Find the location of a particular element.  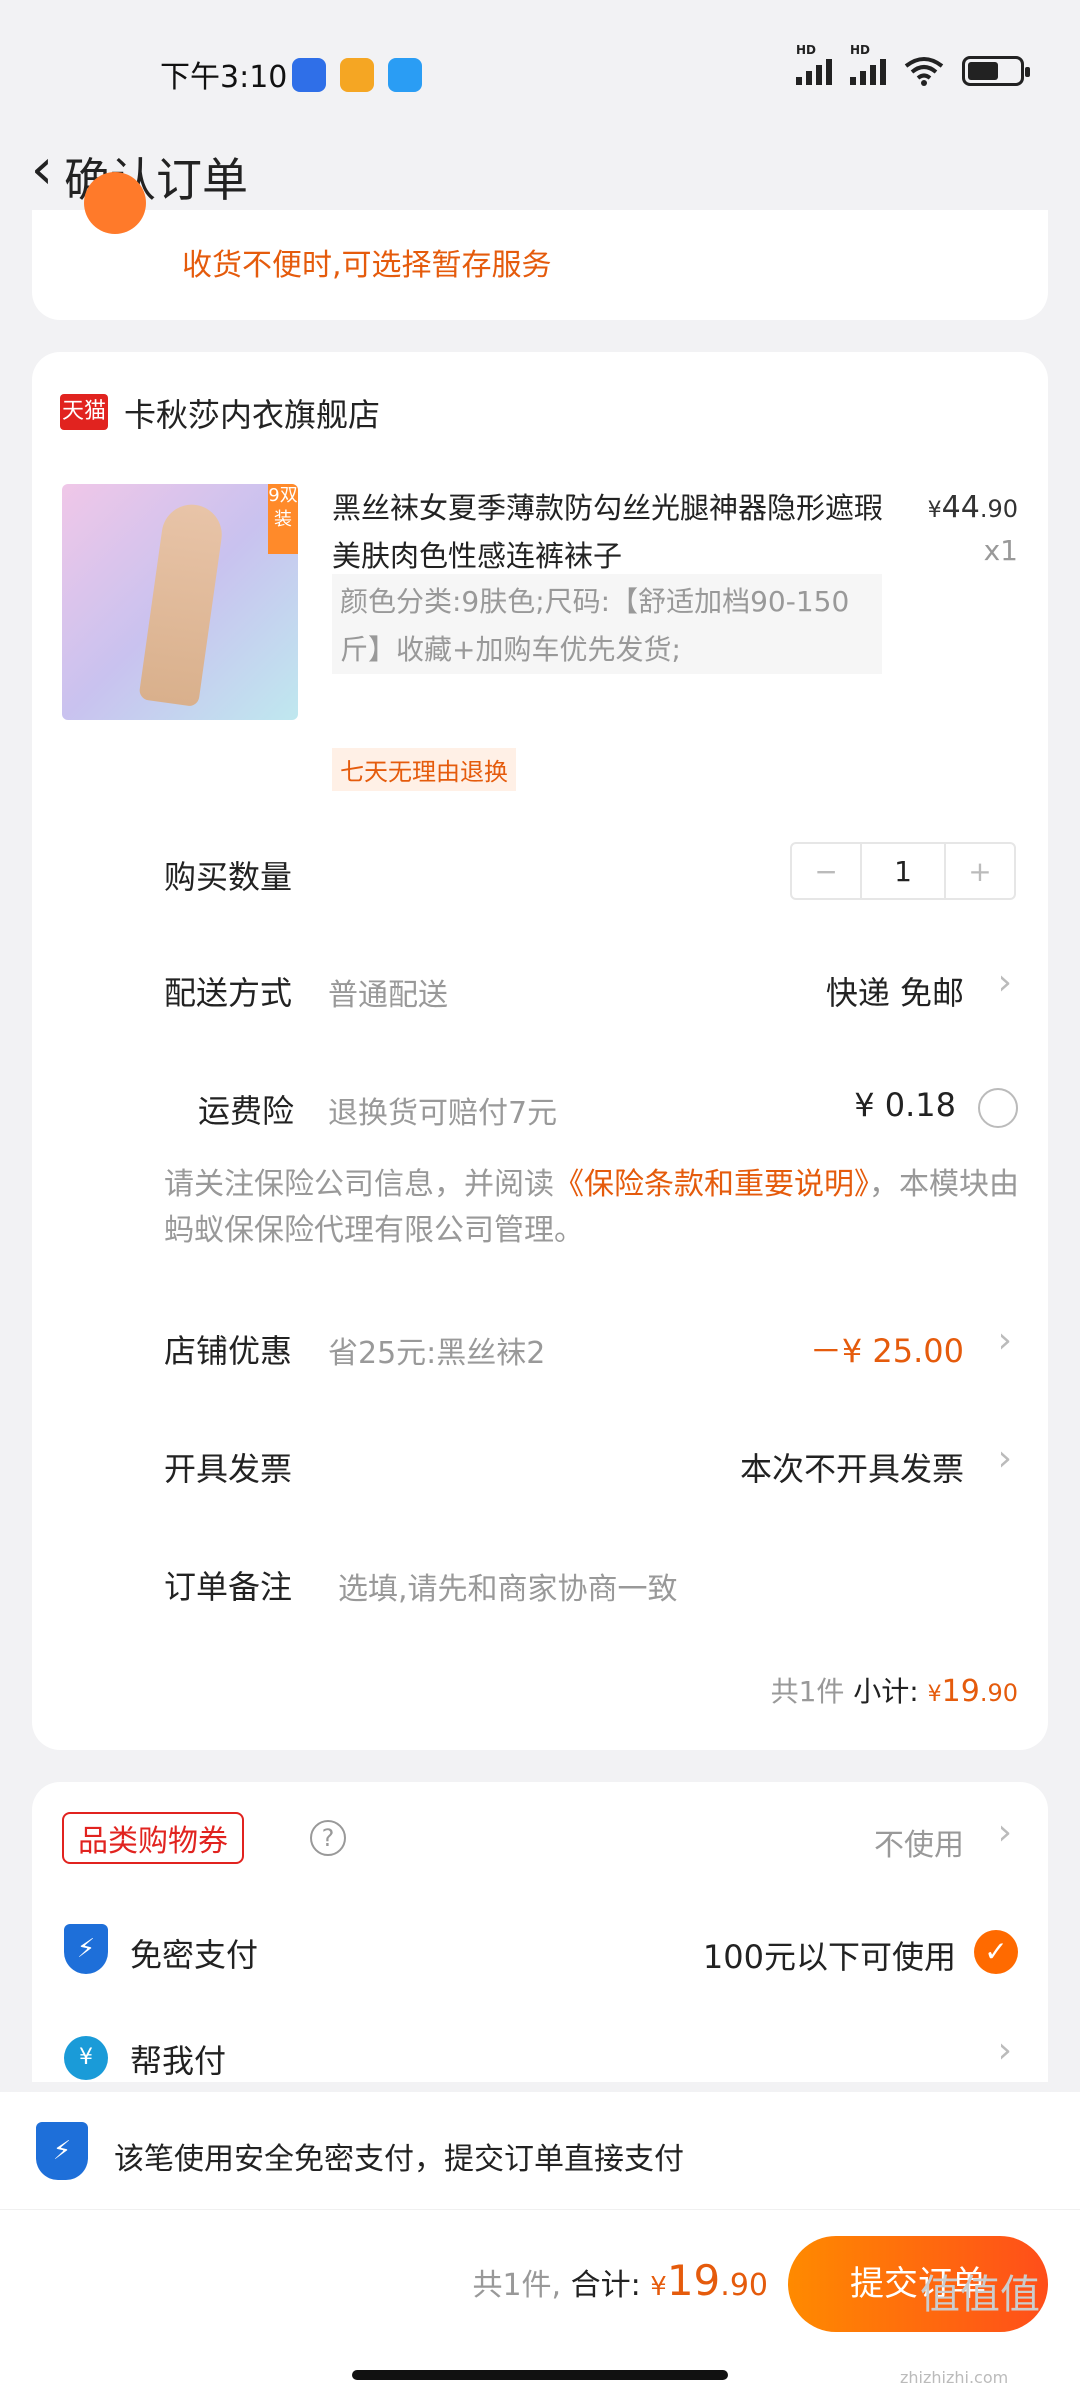

payment-notice: ⚡ 该笔使用安全免密支付，提交订单直接支付 is located at coordinates (540, 2151).